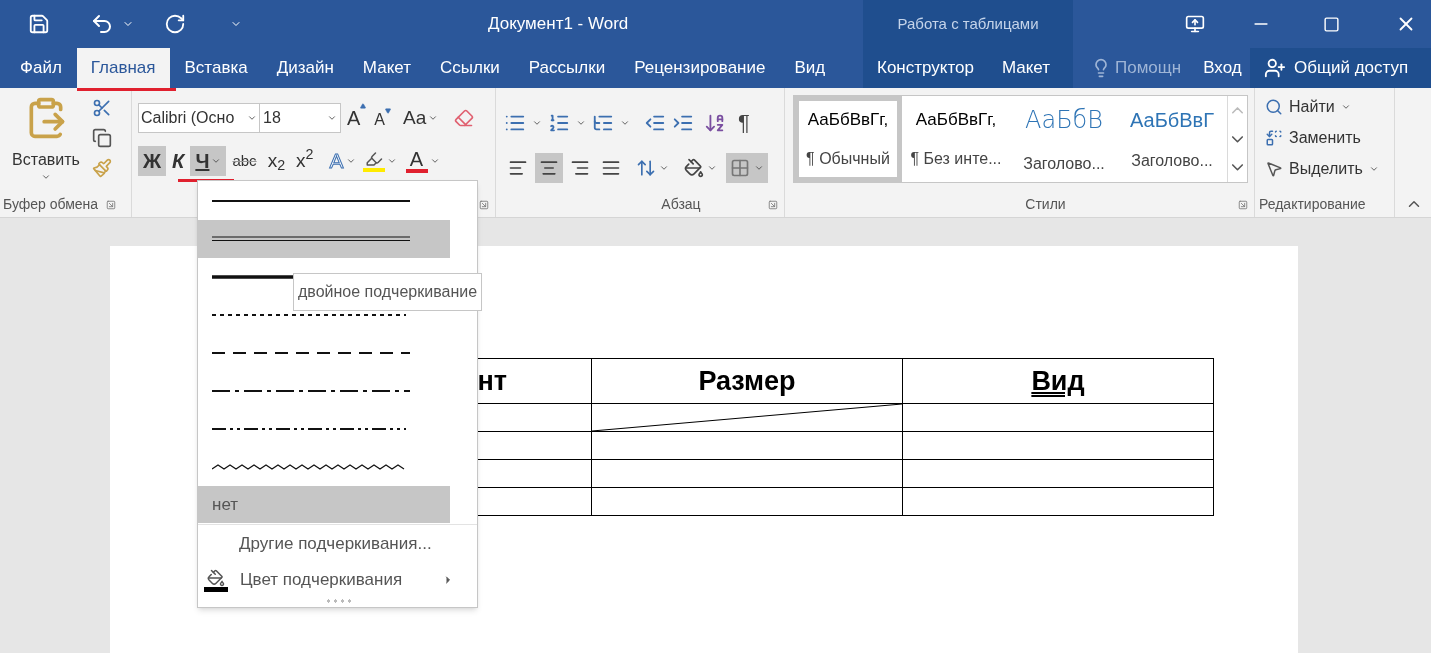 The height and width of the screenshot is (653, 1431). What do you see at coordinates (968, 23) in the screenshot?
I see `context-title: Работа с таблицами` at bounding box center [968, 23].